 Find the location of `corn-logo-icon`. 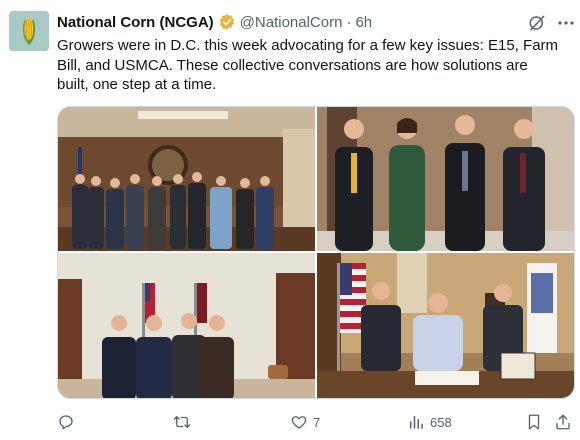

corn-logo-icon is located at coordinates (29, 31).